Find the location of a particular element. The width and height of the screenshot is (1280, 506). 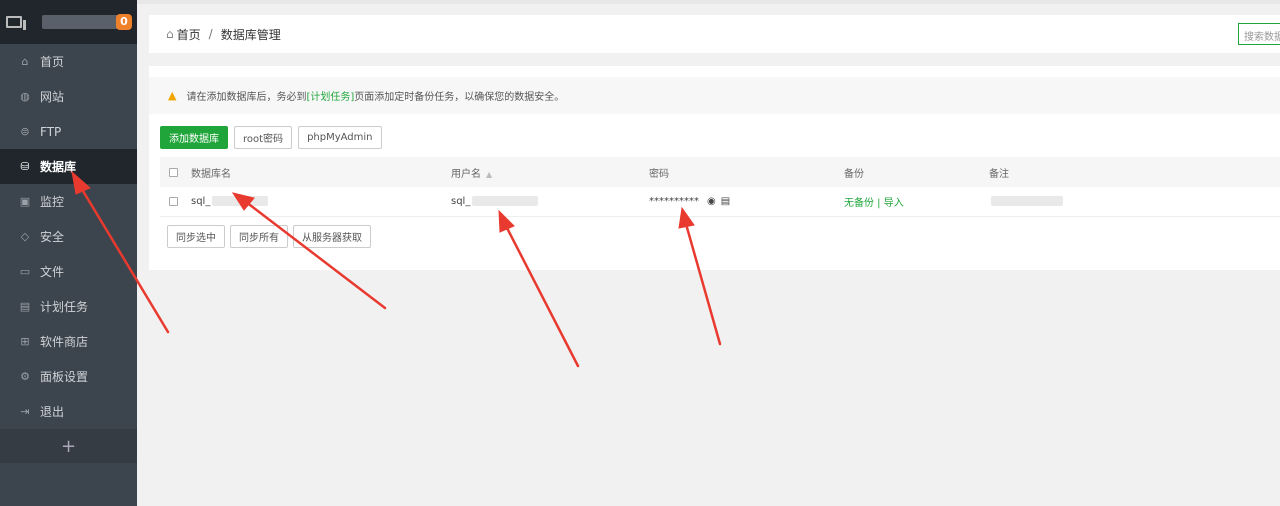

sidebar-item-label: FTP is located at coordinates (51, 131).